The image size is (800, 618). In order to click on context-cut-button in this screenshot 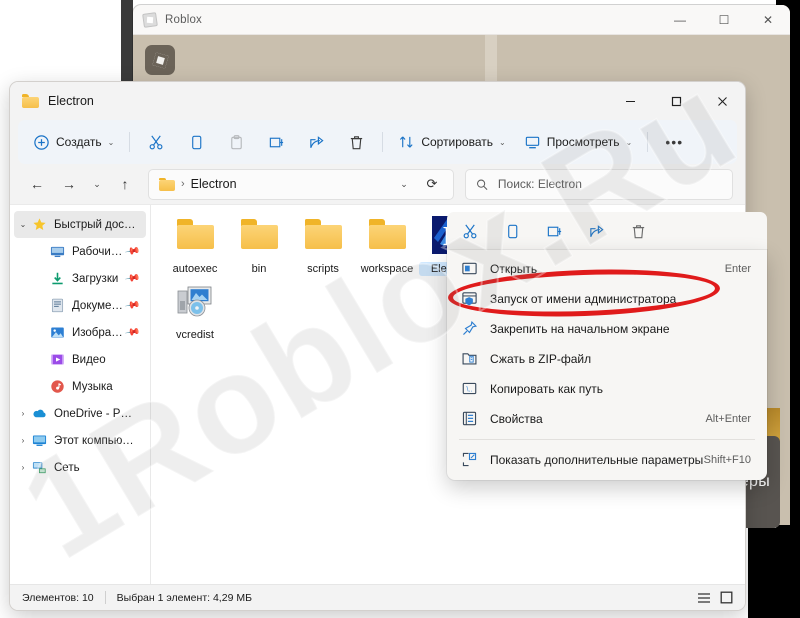, I will do `click(470, 231)`.